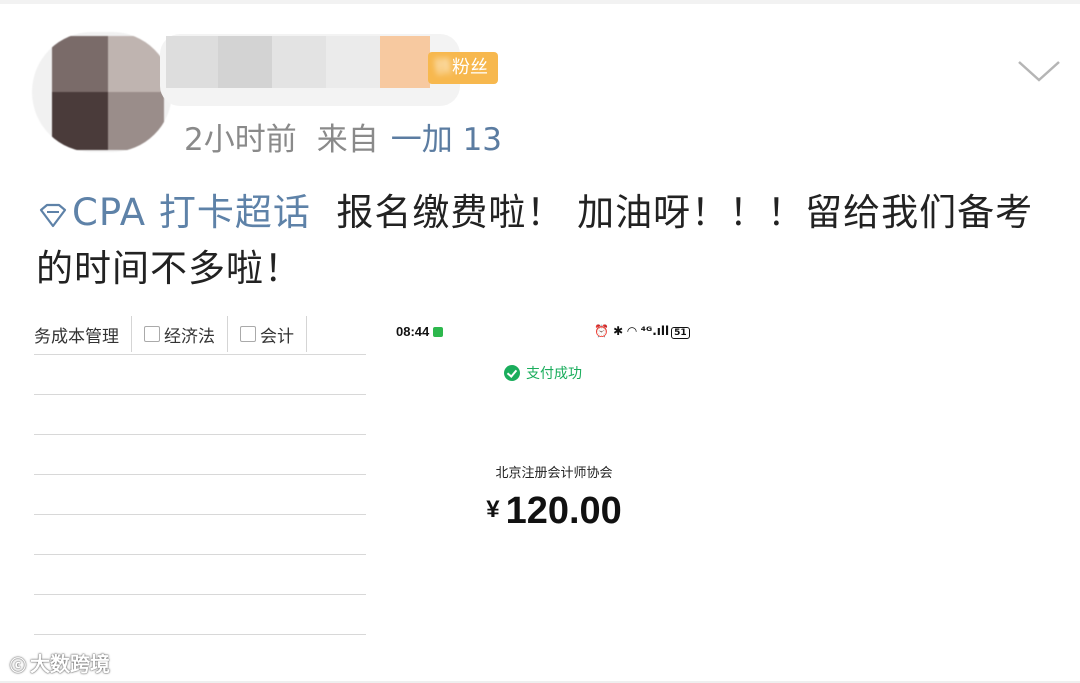 The image size is (1080, 683). I want to click on tab-economic-law: 经济法, so click(180, 334).